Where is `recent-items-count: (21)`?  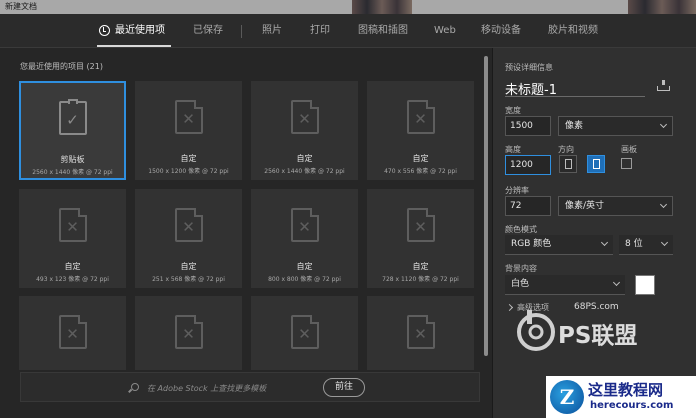 recent-items-count: (21) is located at coordinates (94, 66).